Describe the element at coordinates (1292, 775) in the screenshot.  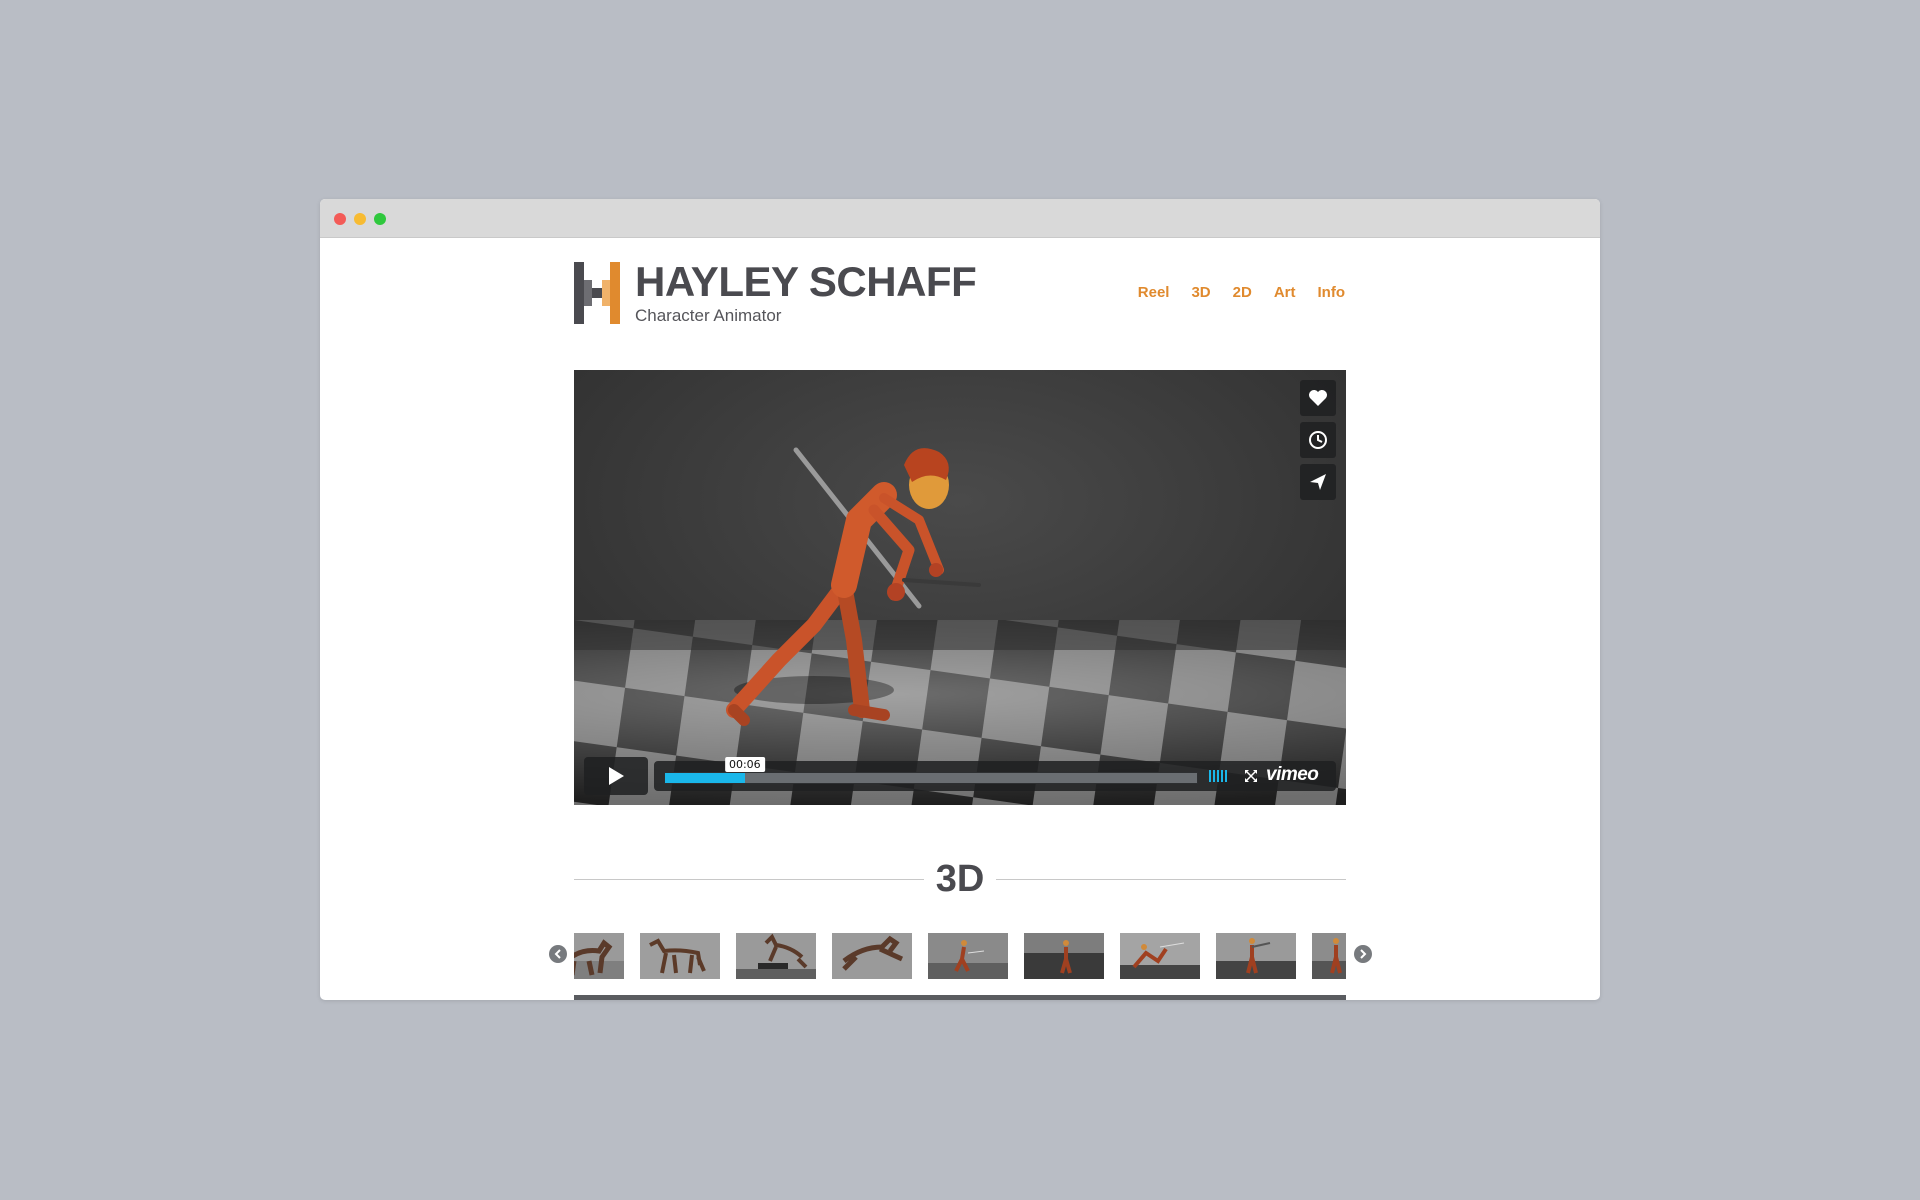
I see `vimeo-logo: vimeo` at that location.